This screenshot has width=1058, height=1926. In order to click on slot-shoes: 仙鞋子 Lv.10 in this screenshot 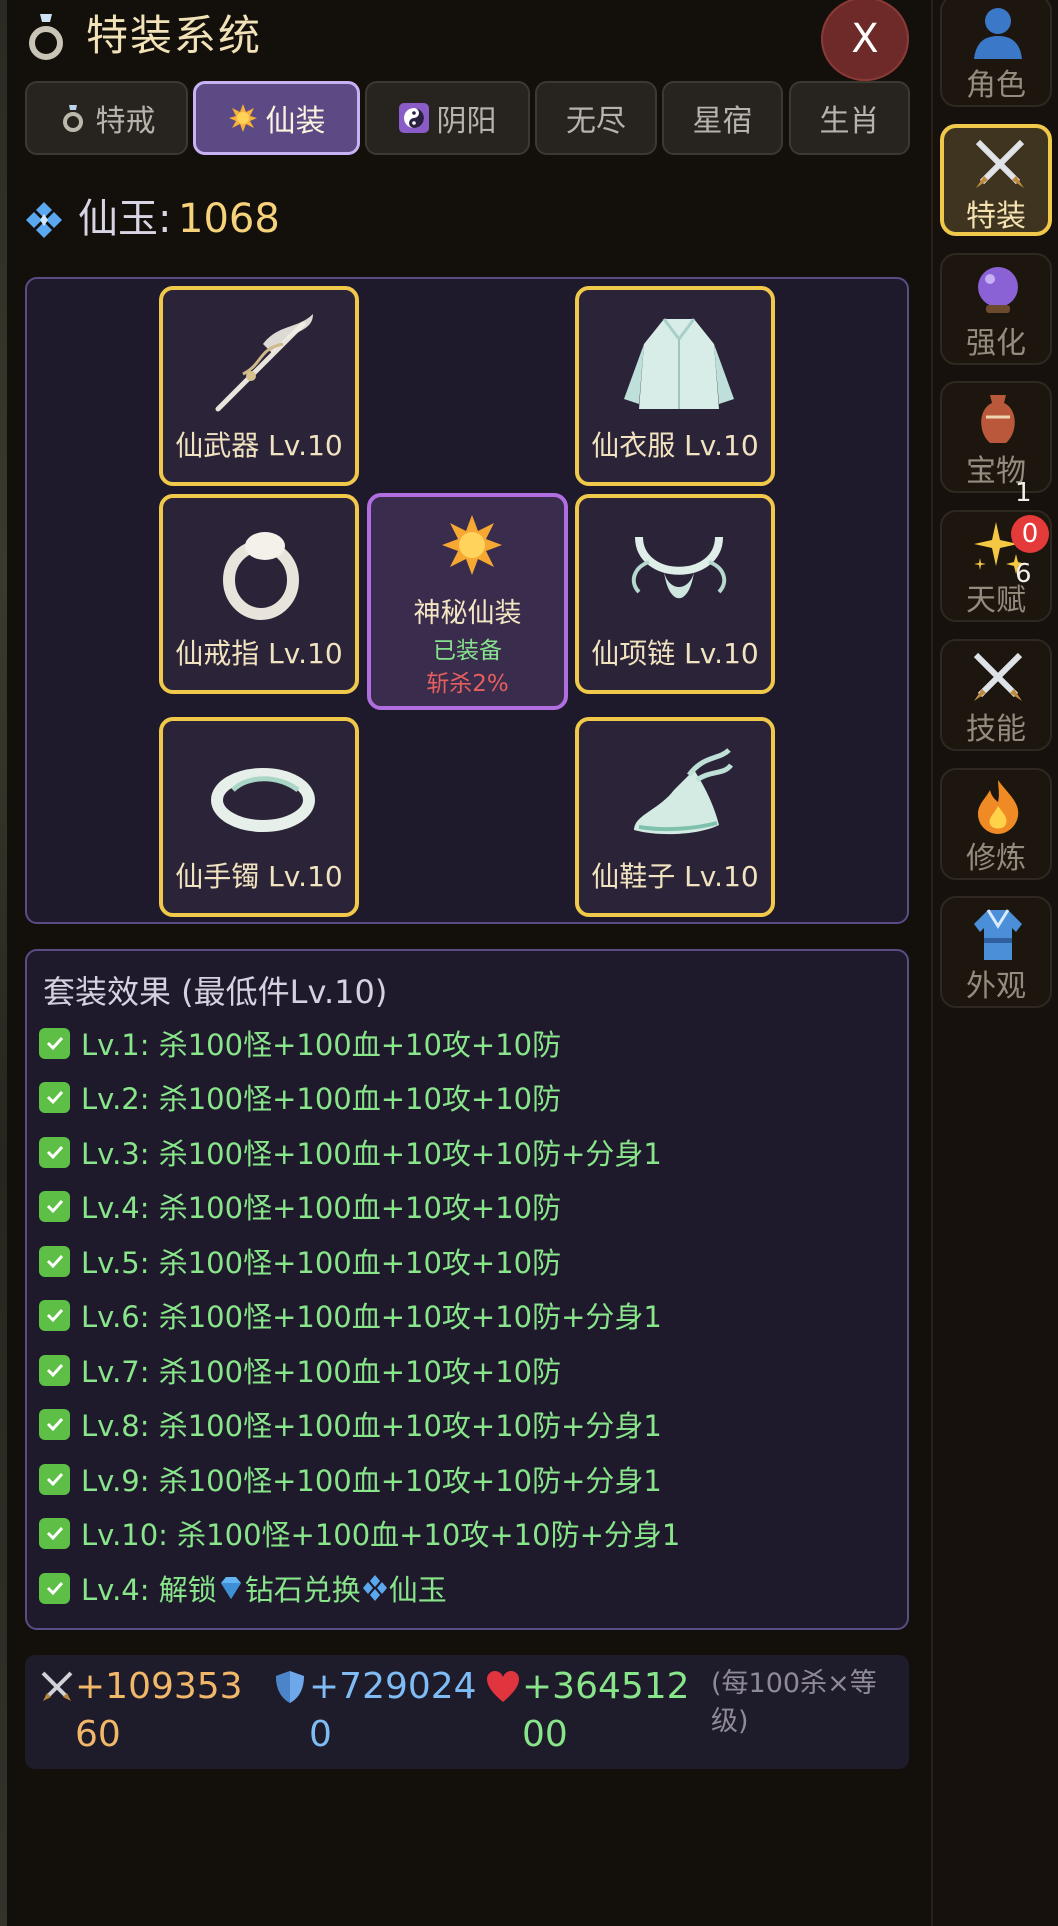, I will do `click(675, 817)`.